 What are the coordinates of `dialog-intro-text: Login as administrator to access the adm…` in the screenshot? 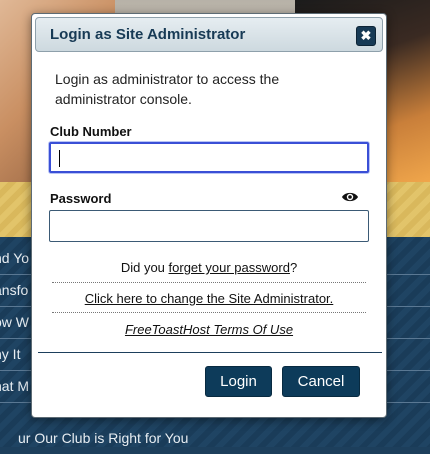 It's located at (167, 89).